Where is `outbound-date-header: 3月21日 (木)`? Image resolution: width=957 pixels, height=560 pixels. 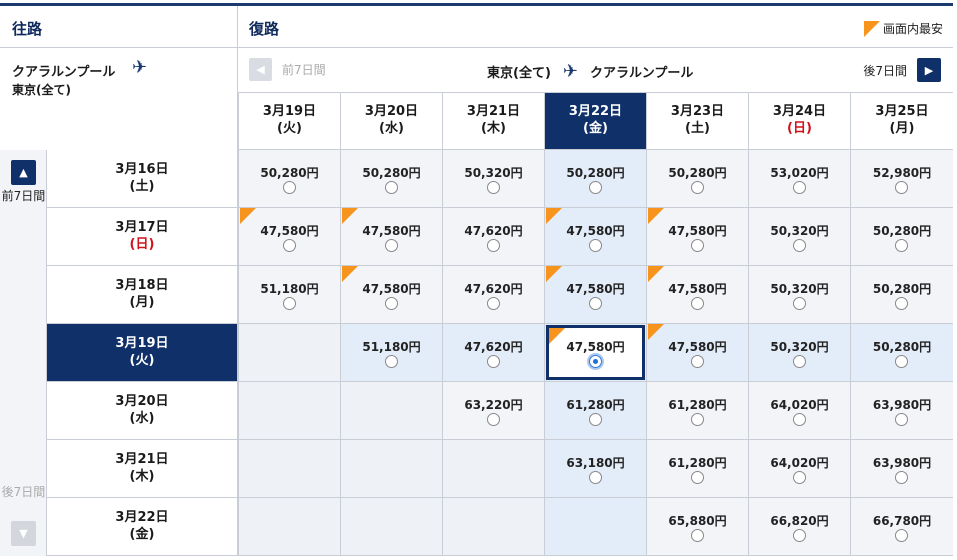
outbound-date-header: 3月21日 (木) is located at coordinates (142, 469).